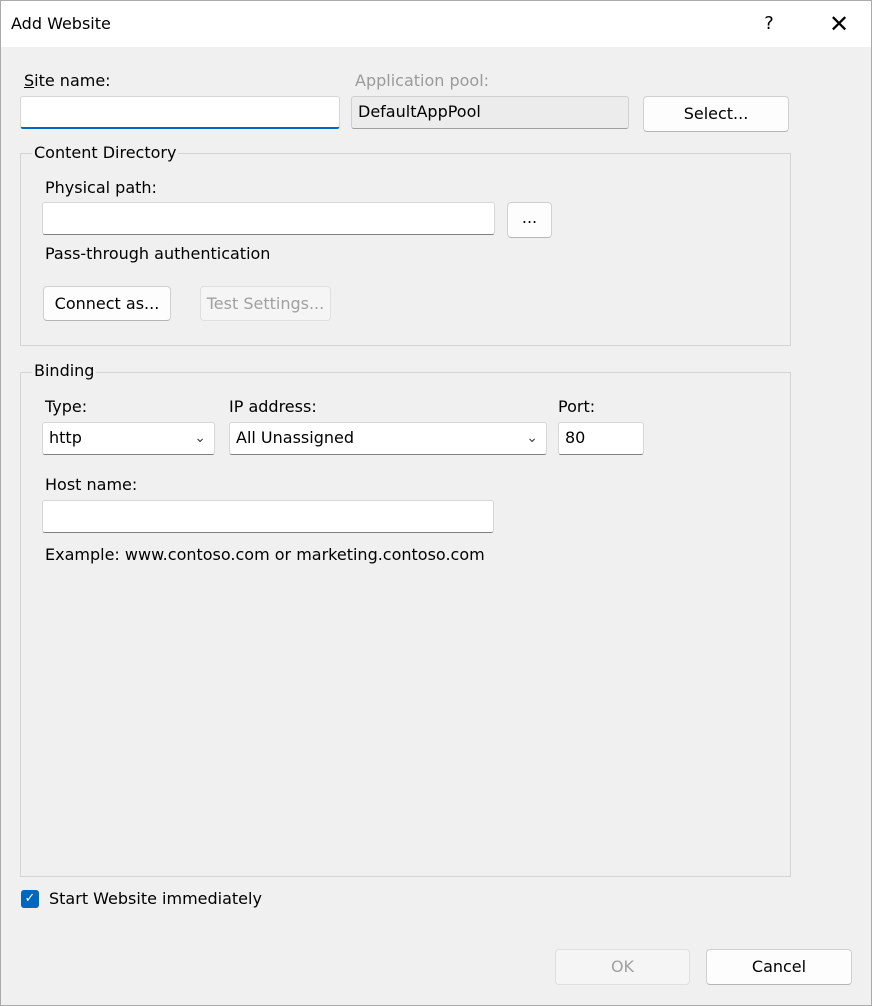 The image size is (872, 1006). I want to click on help-icon: ?, so click(769, 24).